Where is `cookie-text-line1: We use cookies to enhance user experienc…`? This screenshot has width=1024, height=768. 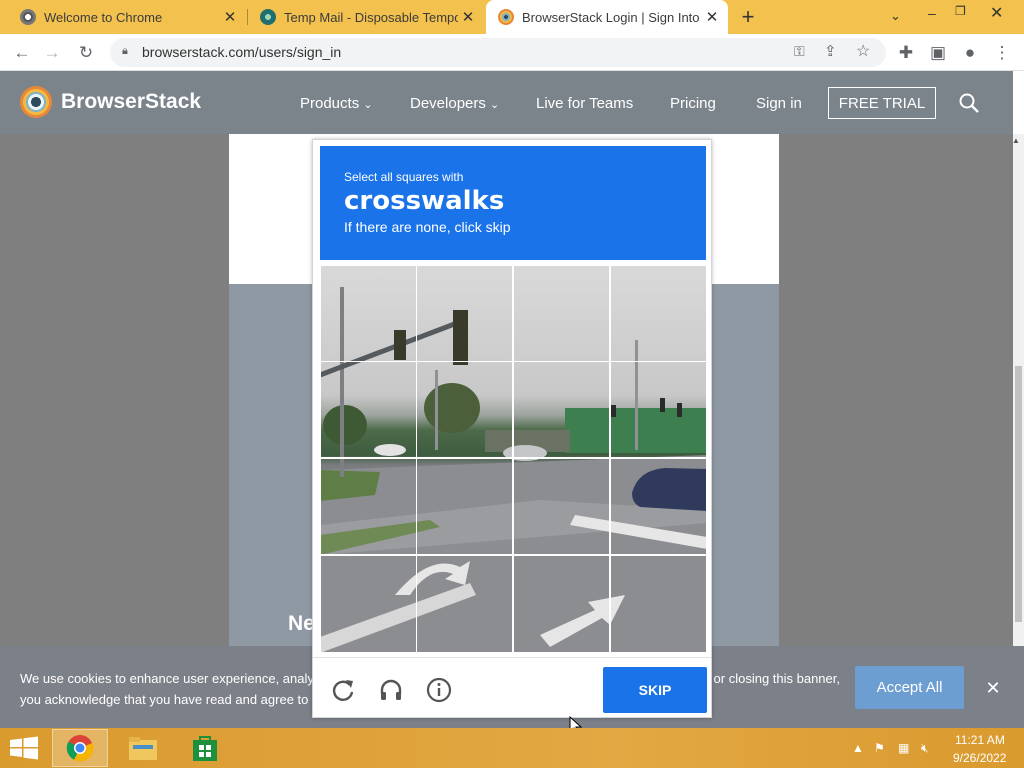
cookie-text-line1: We use cookies to enhance user experienc… is located at coordinates (174, 678).